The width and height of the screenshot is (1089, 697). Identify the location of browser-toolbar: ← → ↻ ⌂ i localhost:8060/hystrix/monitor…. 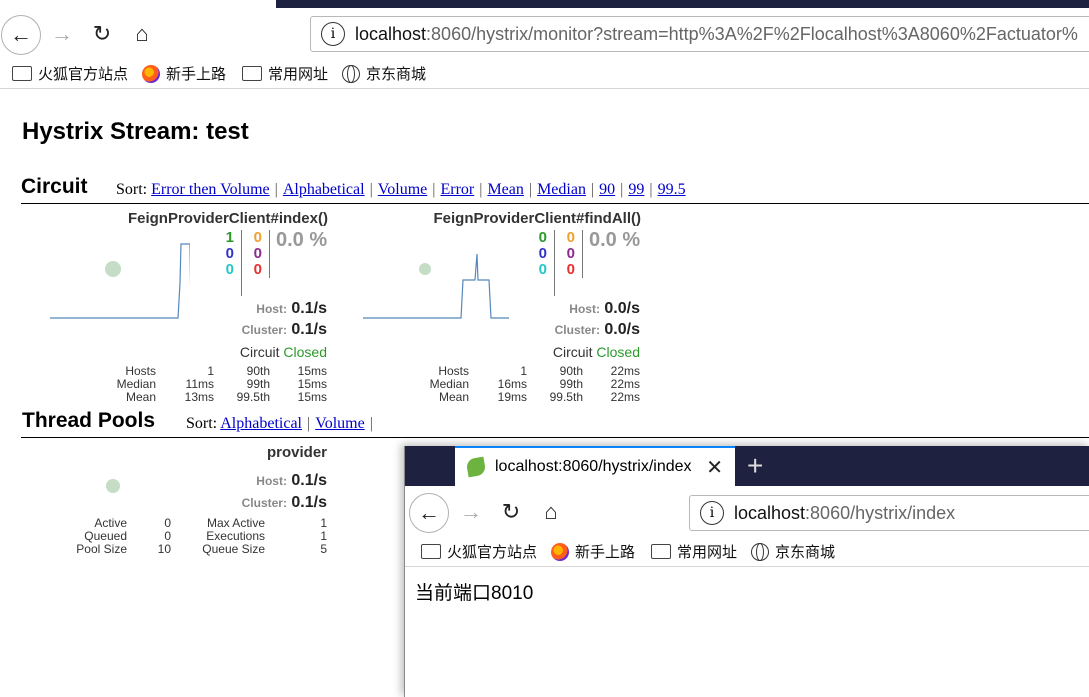
(544, 48).